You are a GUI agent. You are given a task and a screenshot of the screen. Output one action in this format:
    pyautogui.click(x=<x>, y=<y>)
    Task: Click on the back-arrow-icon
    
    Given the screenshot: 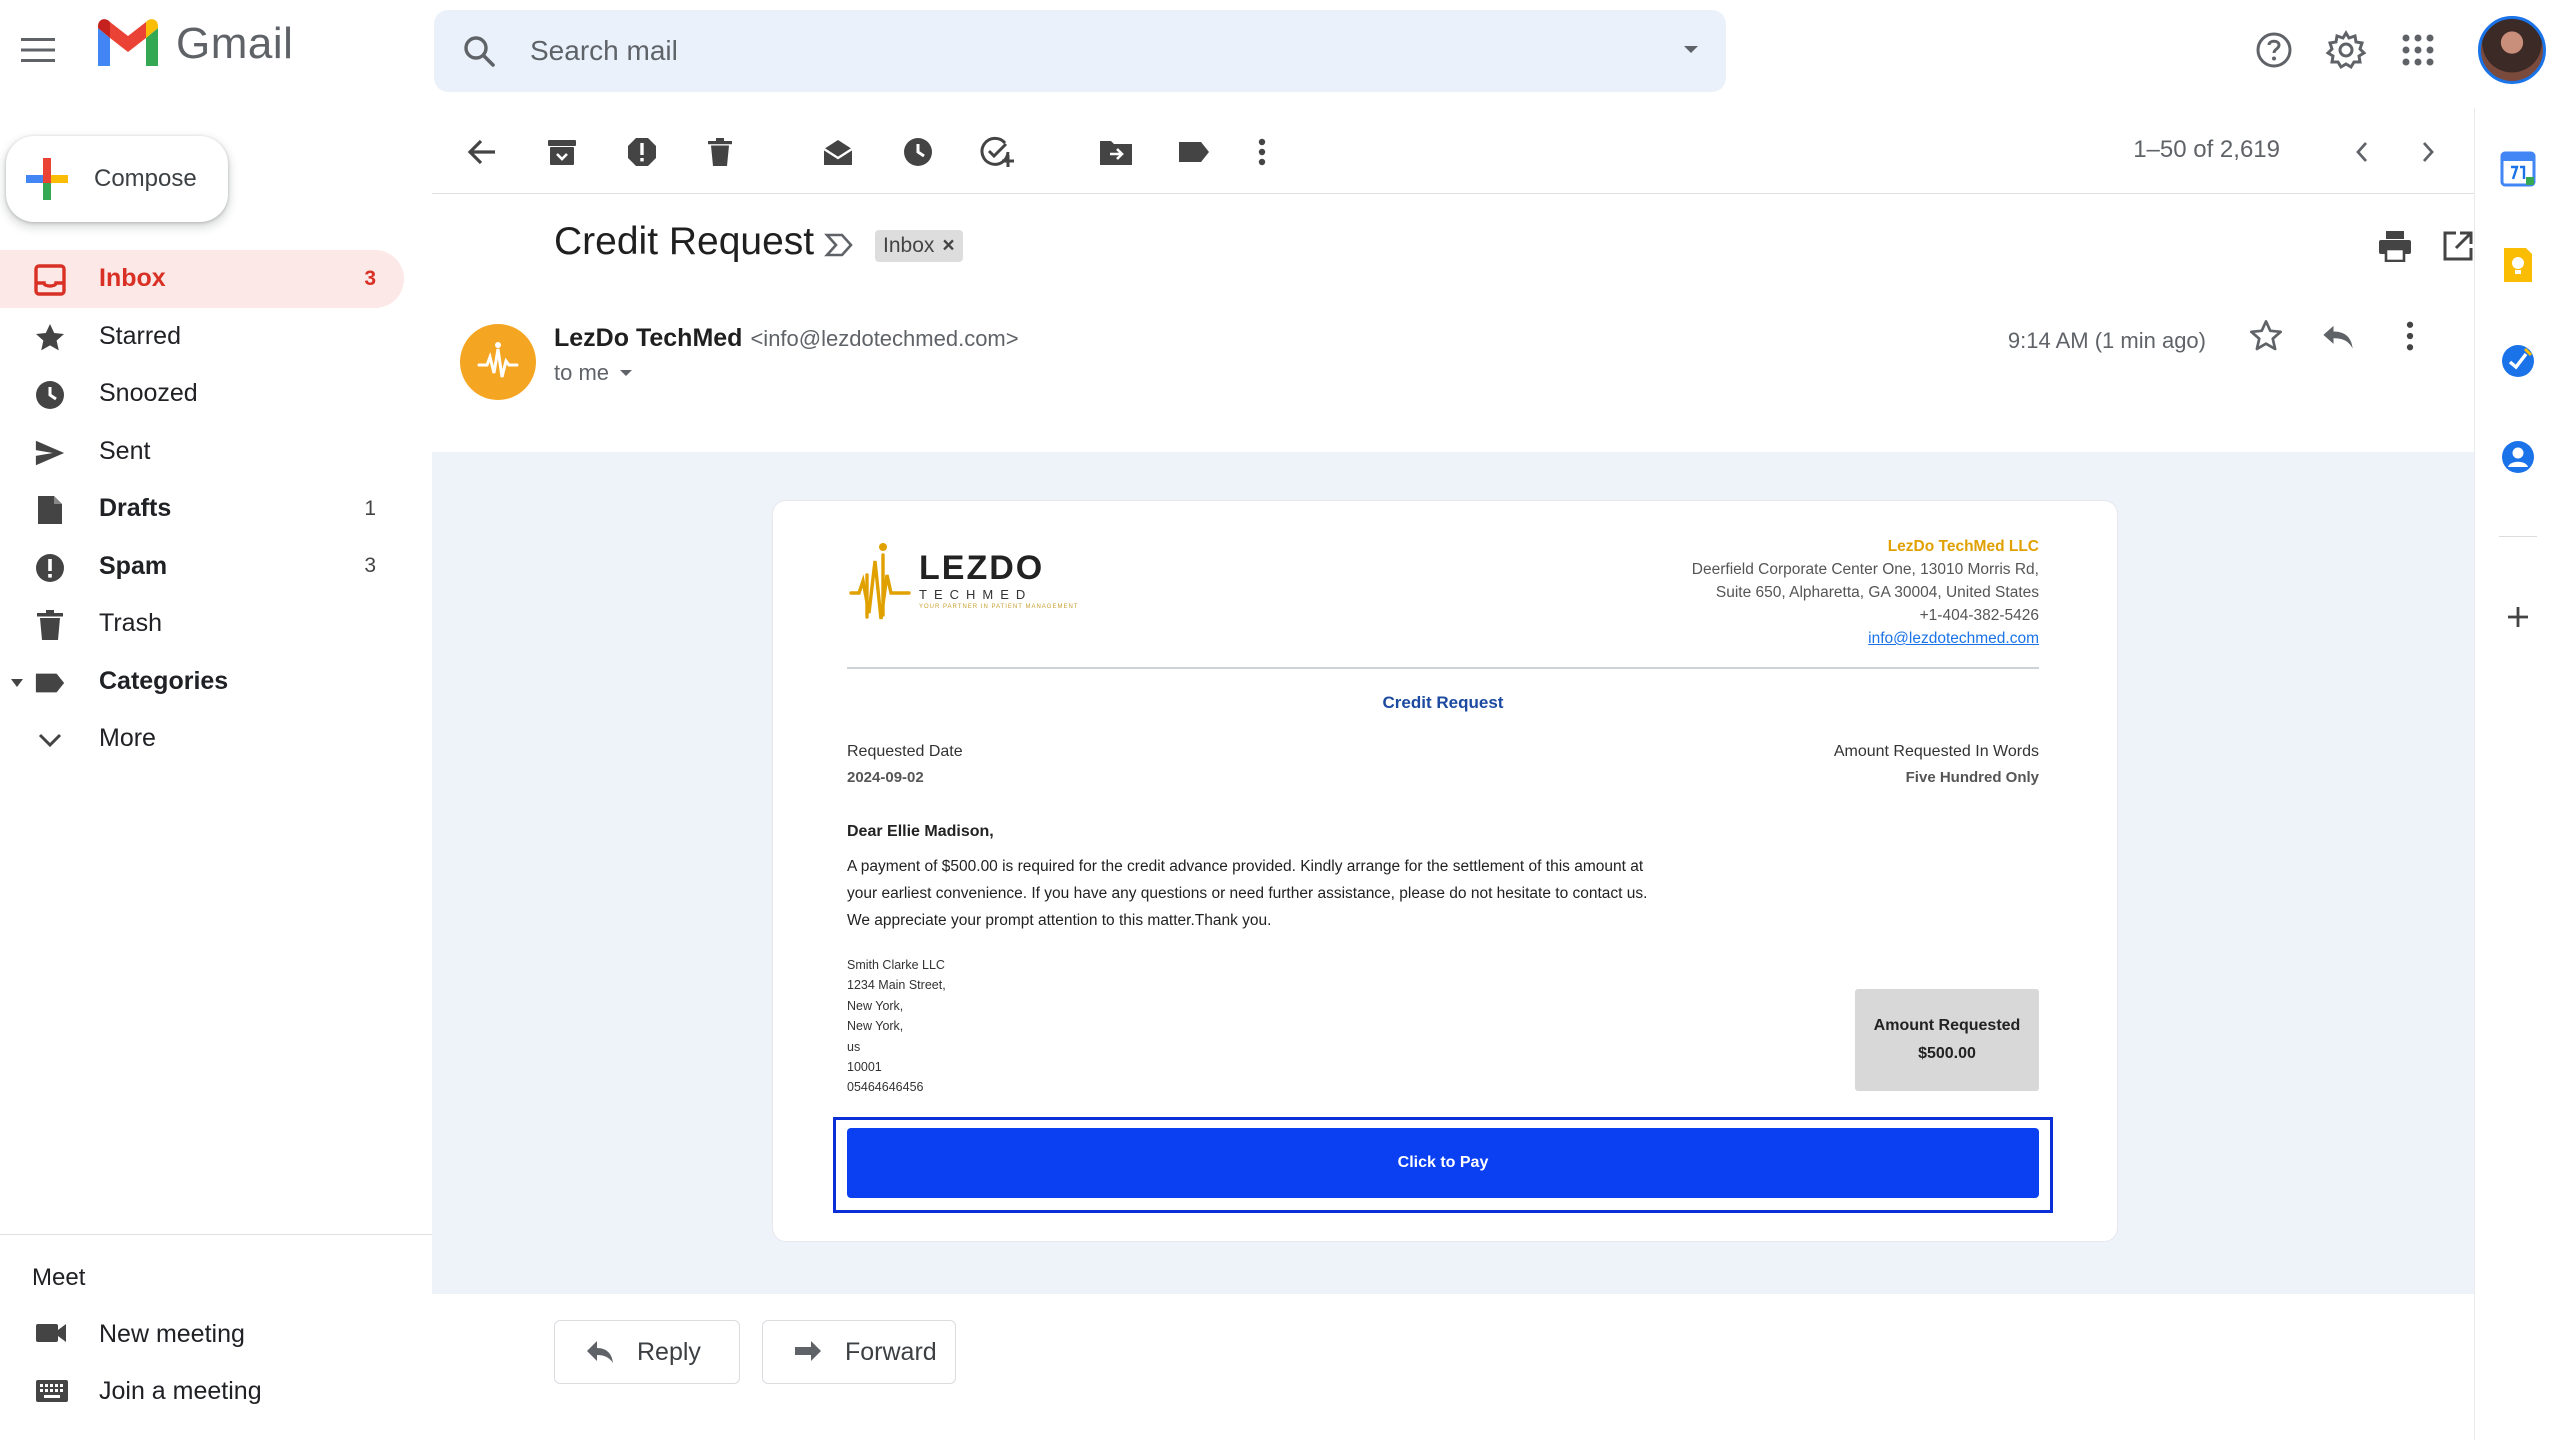 What is the action you would take?
    pyautogui.click(x=482, y=152)
    